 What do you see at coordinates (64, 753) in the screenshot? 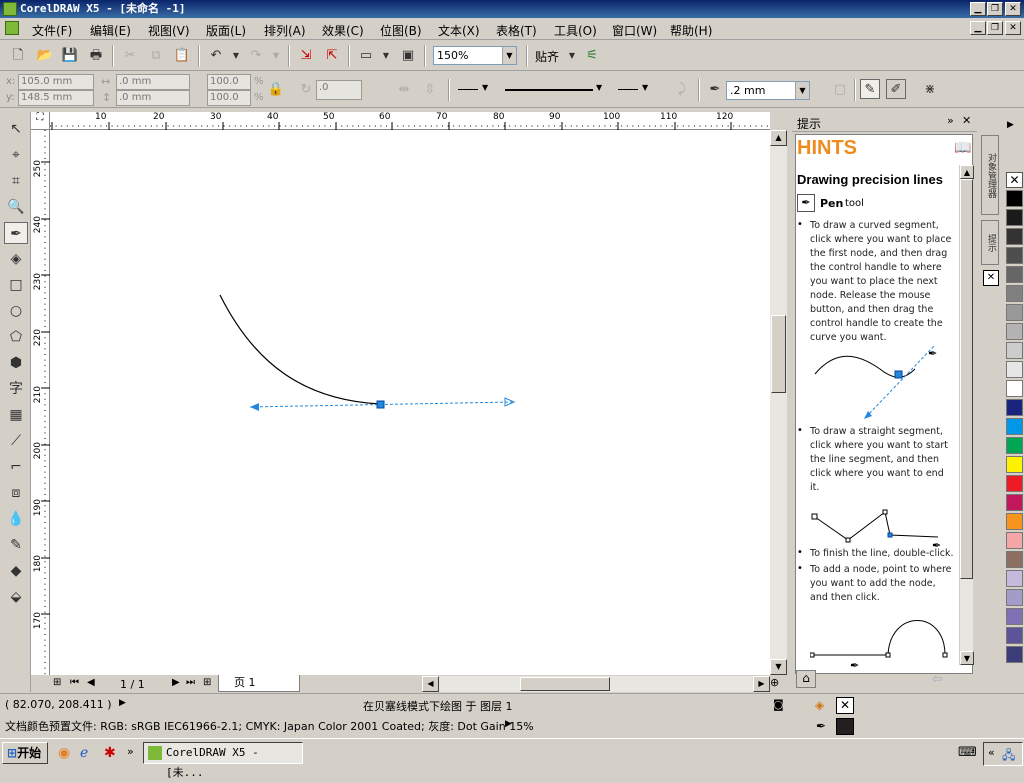
I see `chrome-icon: ◉` at bounding box center [64, 753].